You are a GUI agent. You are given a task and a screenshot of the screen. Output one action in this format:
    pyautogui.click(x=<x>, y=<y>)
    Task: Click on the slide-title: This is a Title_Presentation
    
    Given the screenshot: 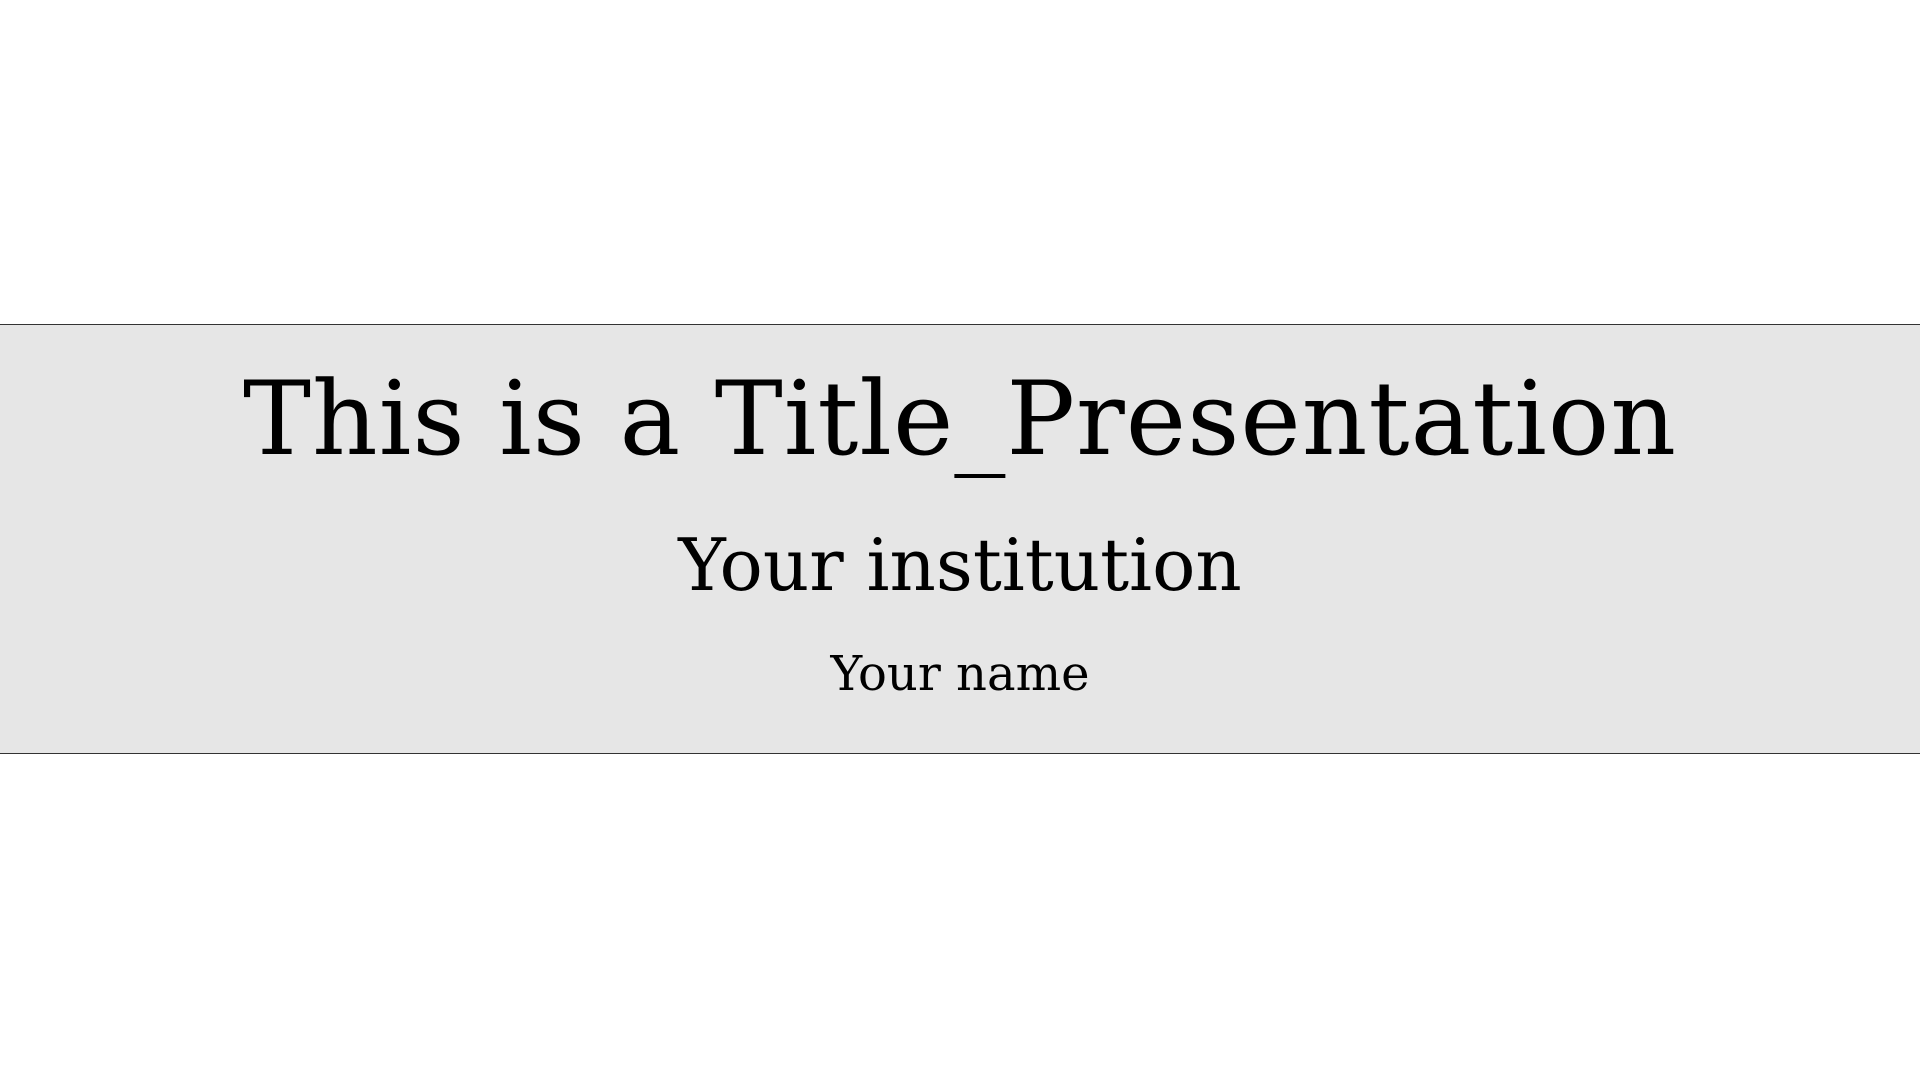 What is the action you would take?
    pyautogui.click(x=960, y=419)
    